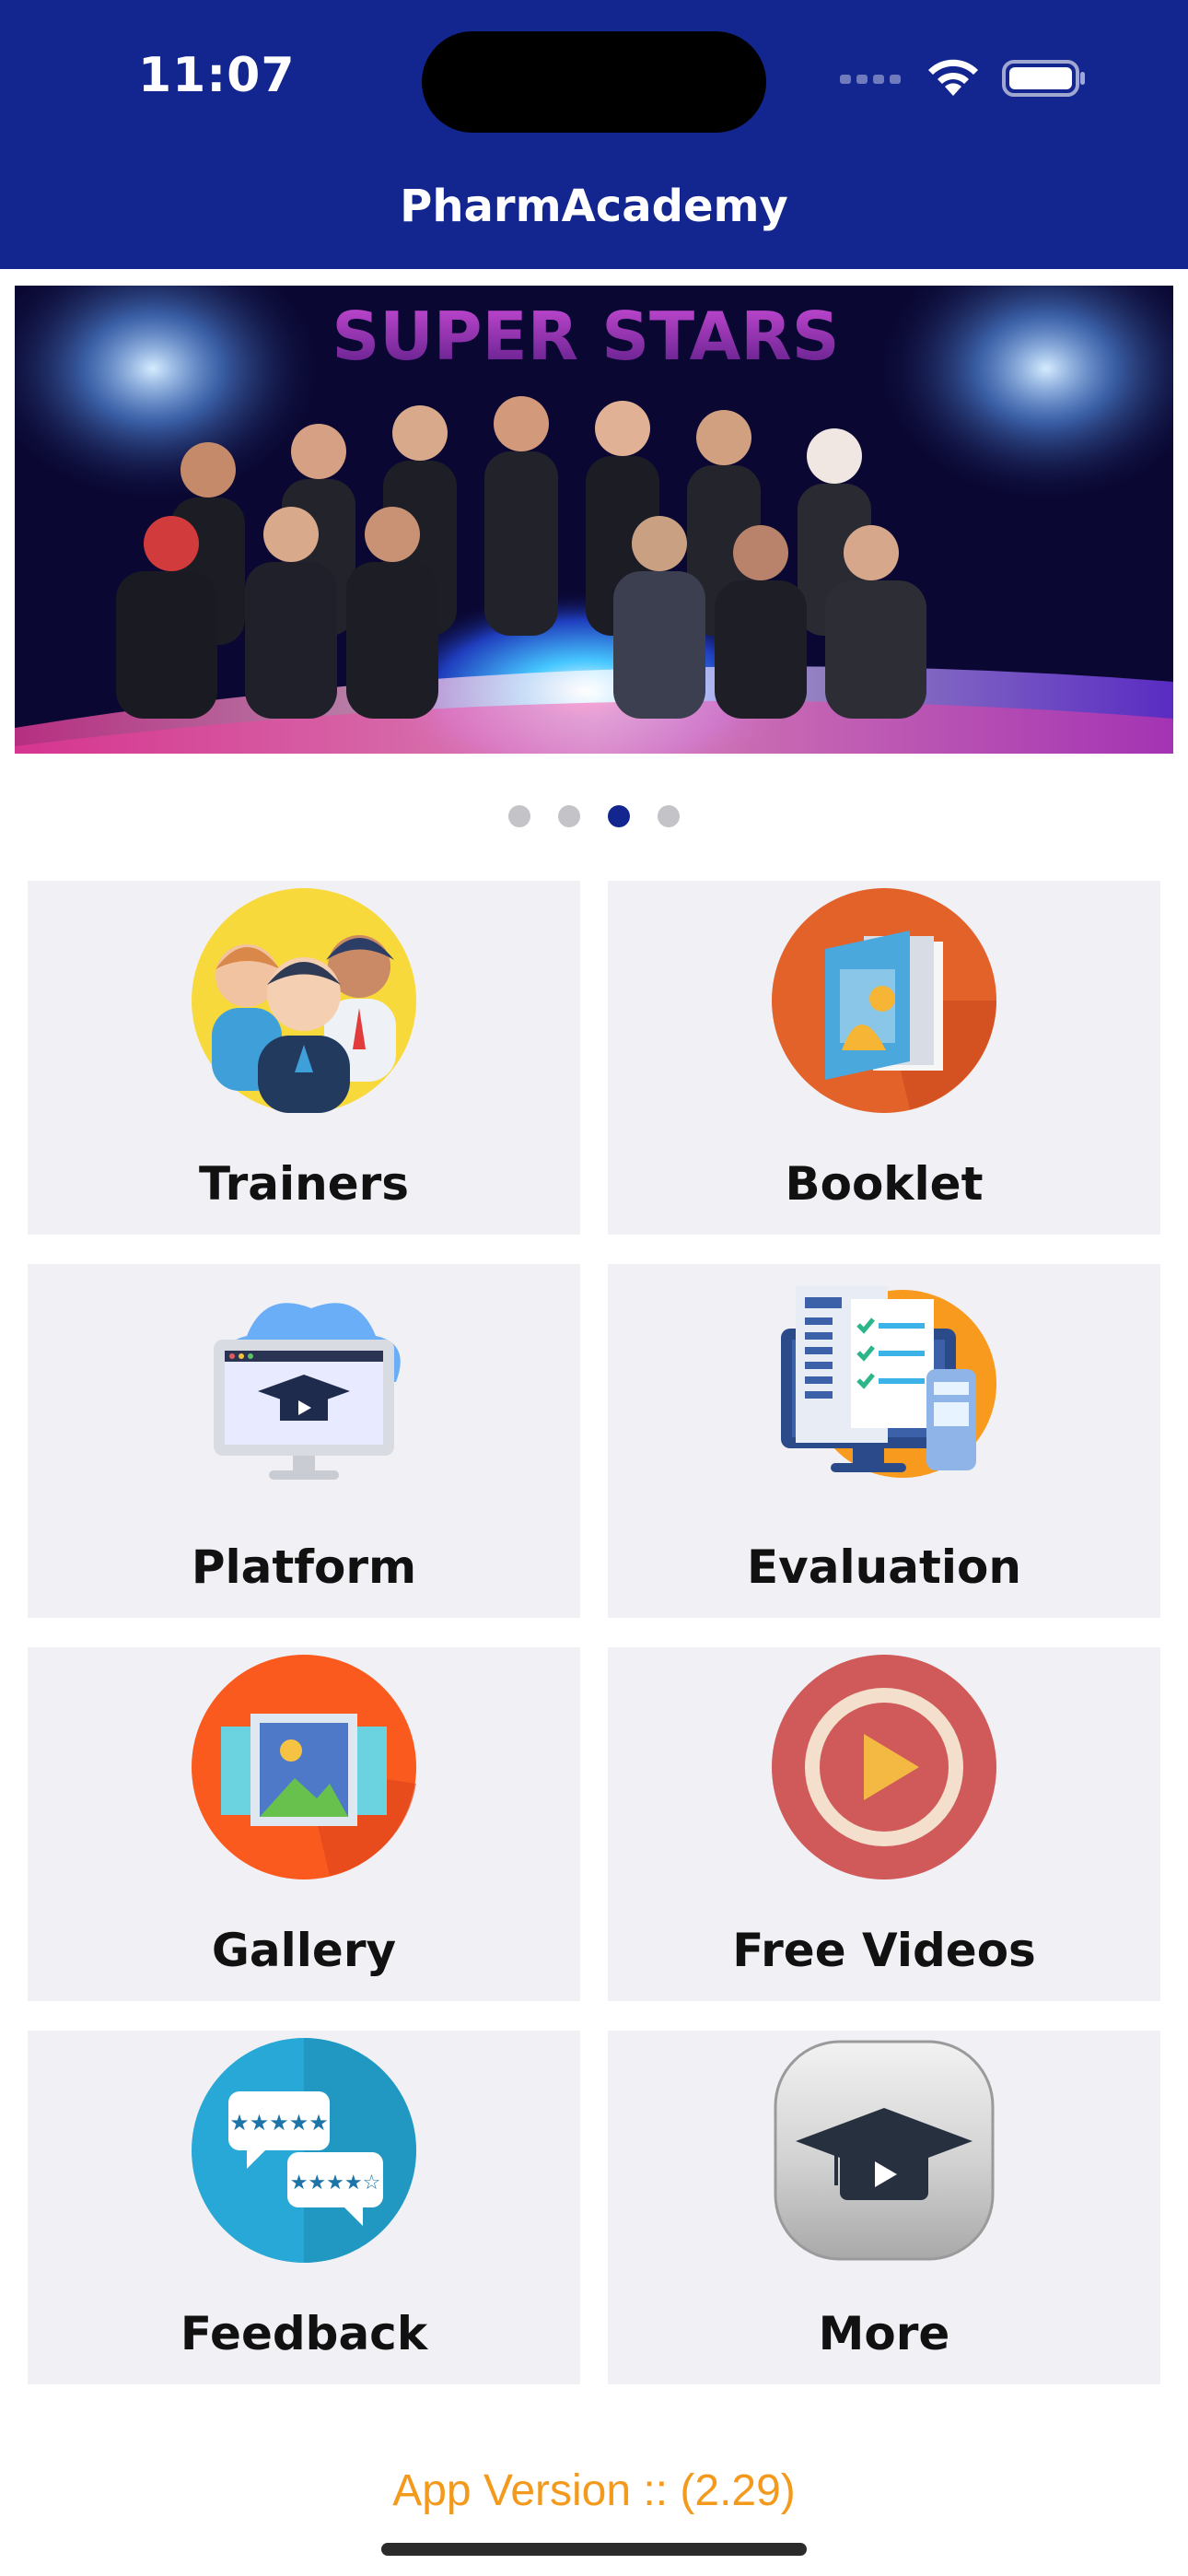 This screenshot has height=2576, width=1188. Describe the element at coordinates (304, 1184) in the screenshot. I see `tile-label: Trainers` at that location.